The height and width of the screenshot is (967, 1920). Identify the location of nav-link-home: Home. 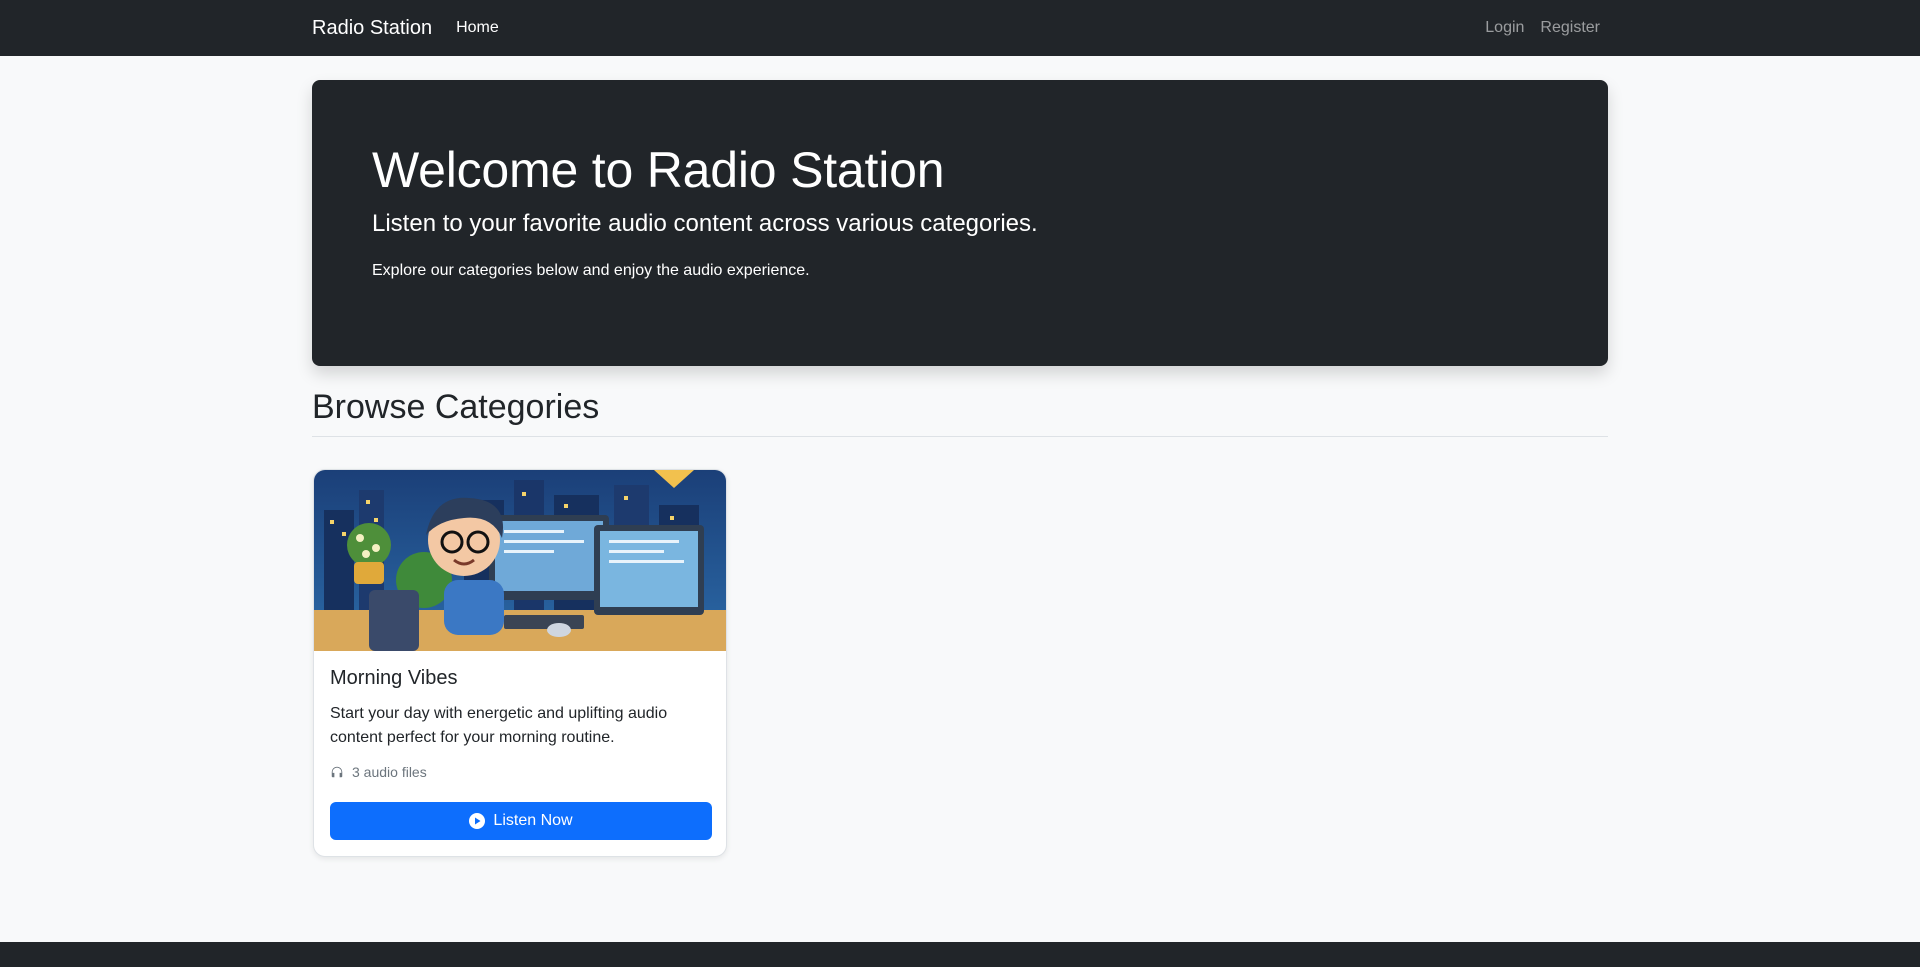
(477, 28).